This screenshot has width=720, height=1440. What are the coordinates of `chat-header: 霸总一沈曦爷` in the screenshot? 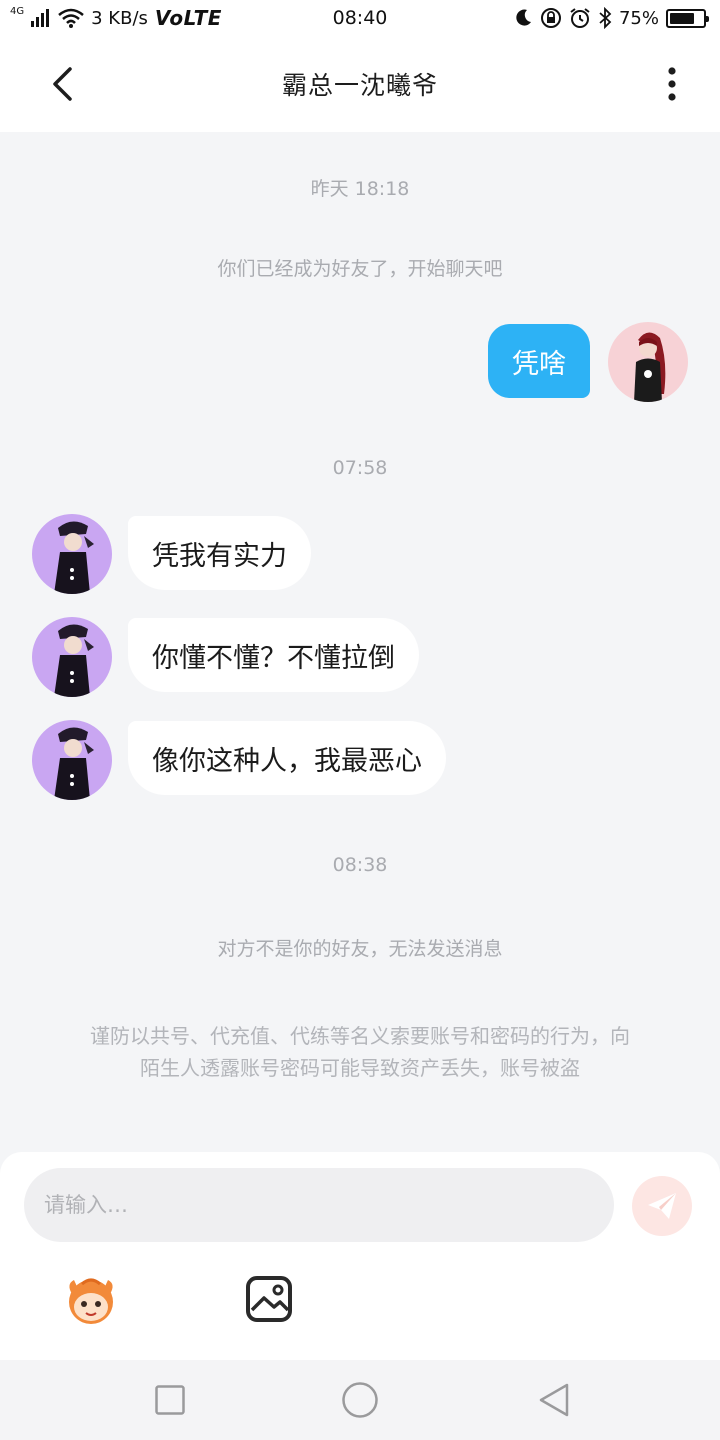 It's located at (360, 84).